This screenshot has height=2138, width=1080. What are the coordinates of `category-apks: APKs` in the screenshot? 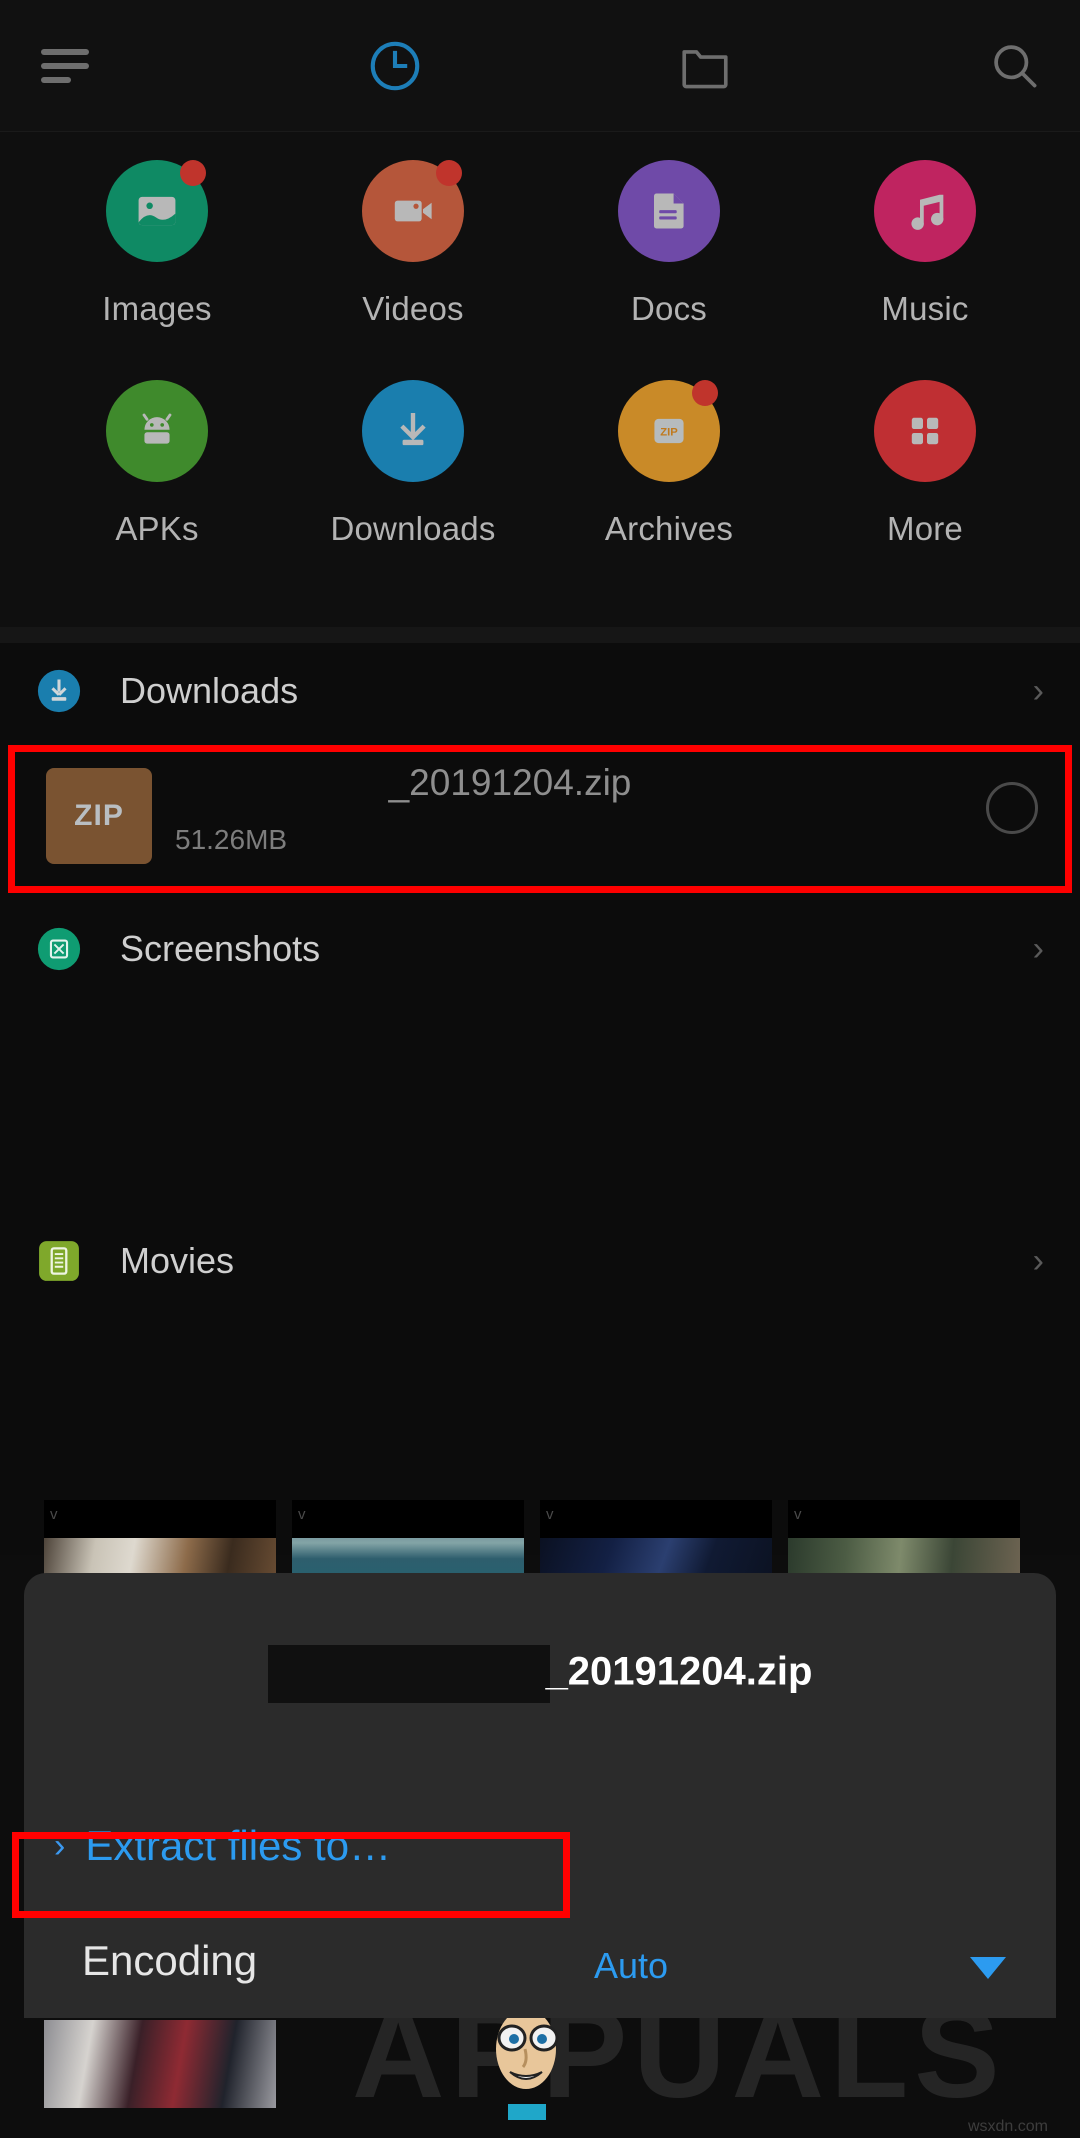 It's located at (157, 482).